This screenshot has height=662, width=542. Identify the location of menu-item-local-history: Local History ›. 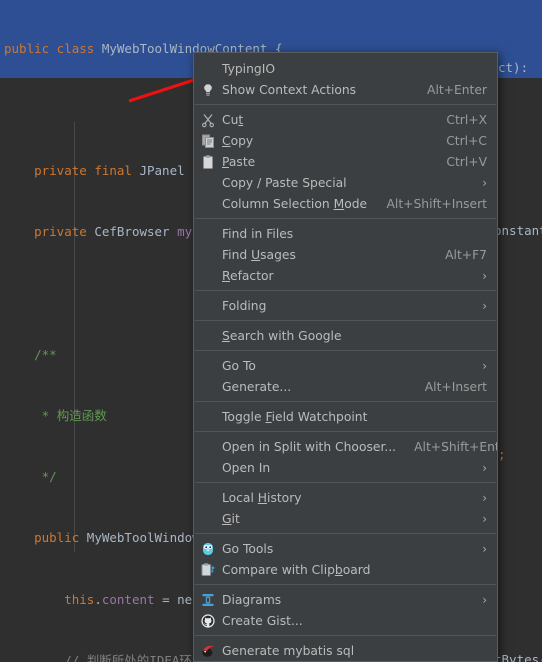
(345, 497).